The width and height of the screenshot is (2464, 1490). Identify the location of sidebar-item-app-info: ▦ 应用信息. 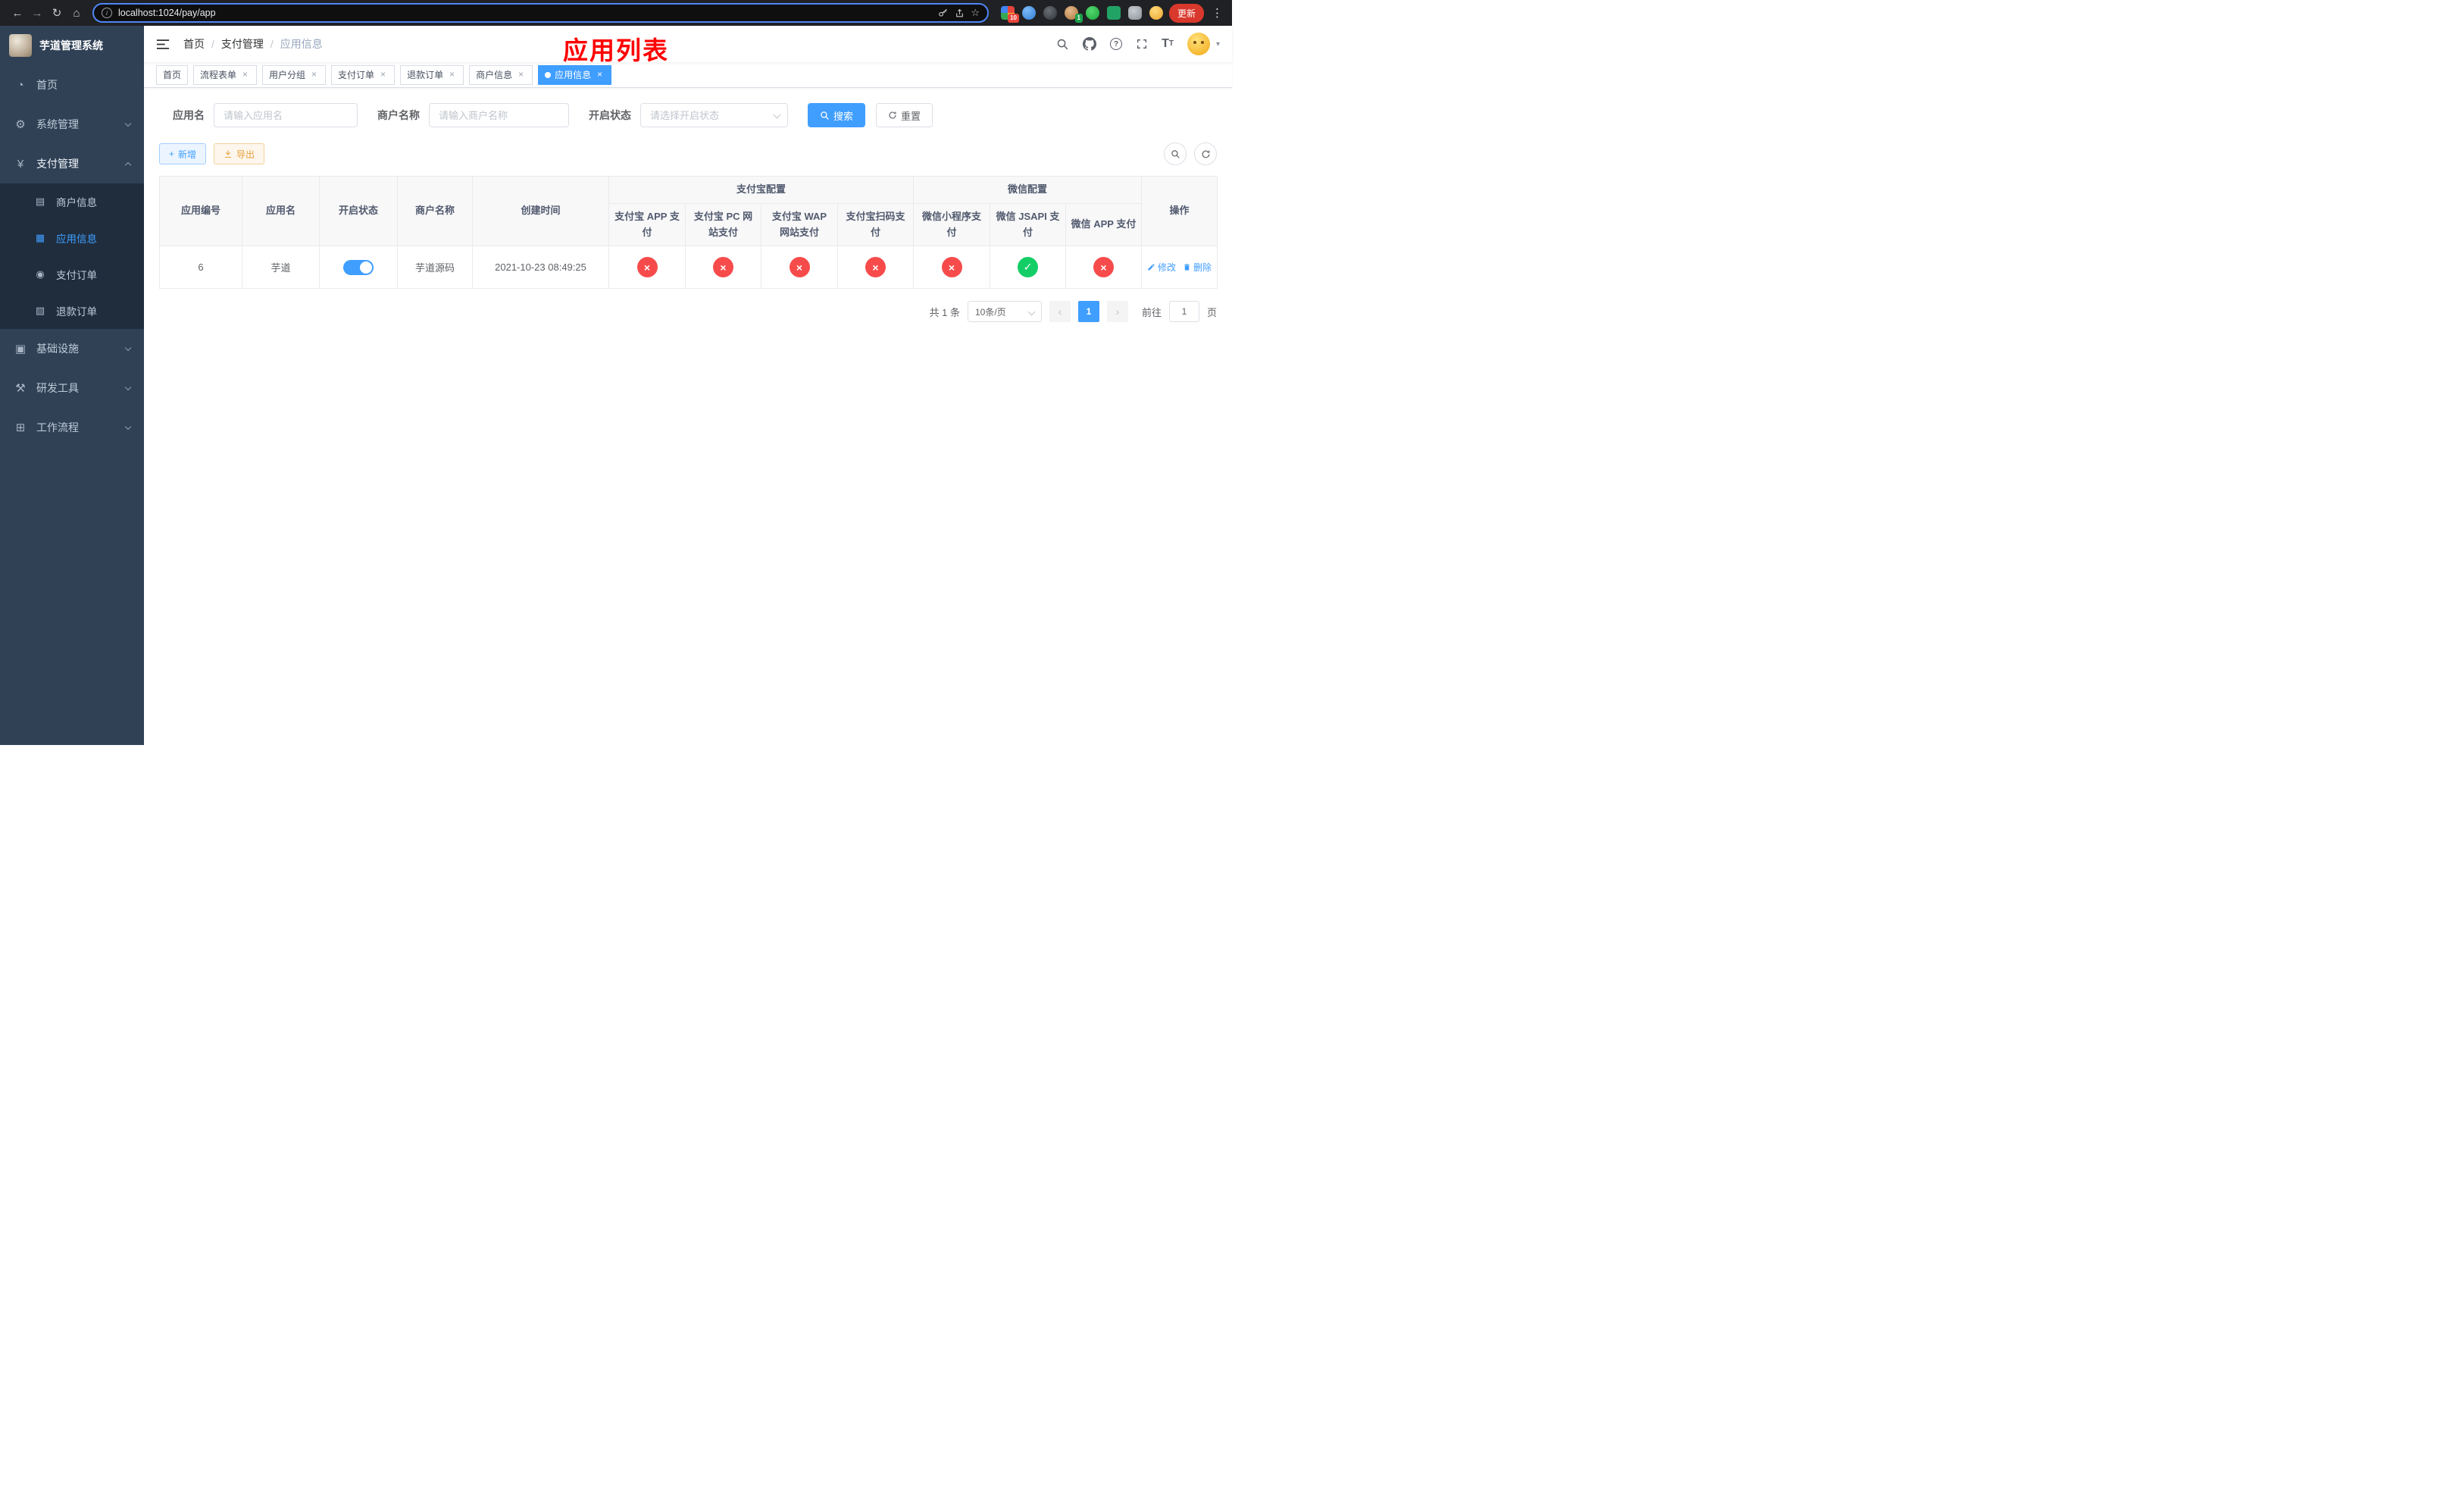
(72, 238).